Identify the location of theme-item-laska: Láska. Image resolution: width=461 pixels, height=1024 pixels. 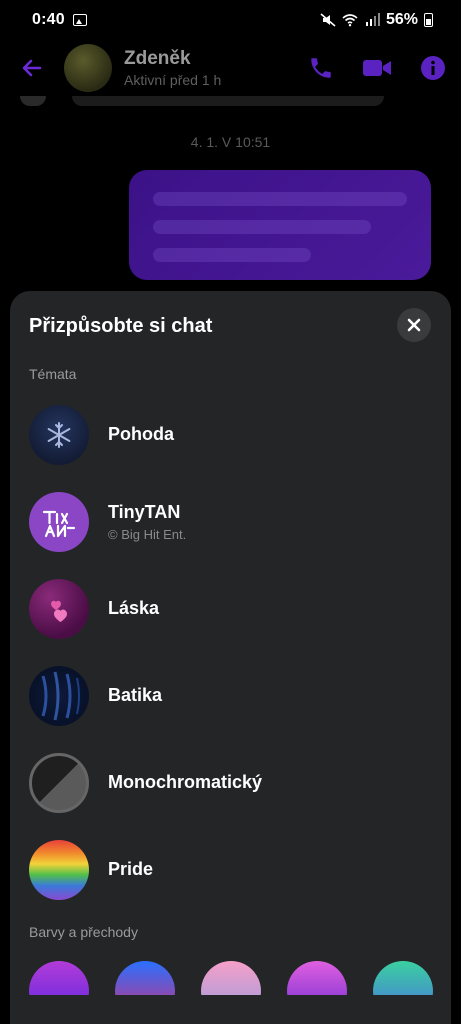
(230, 608).